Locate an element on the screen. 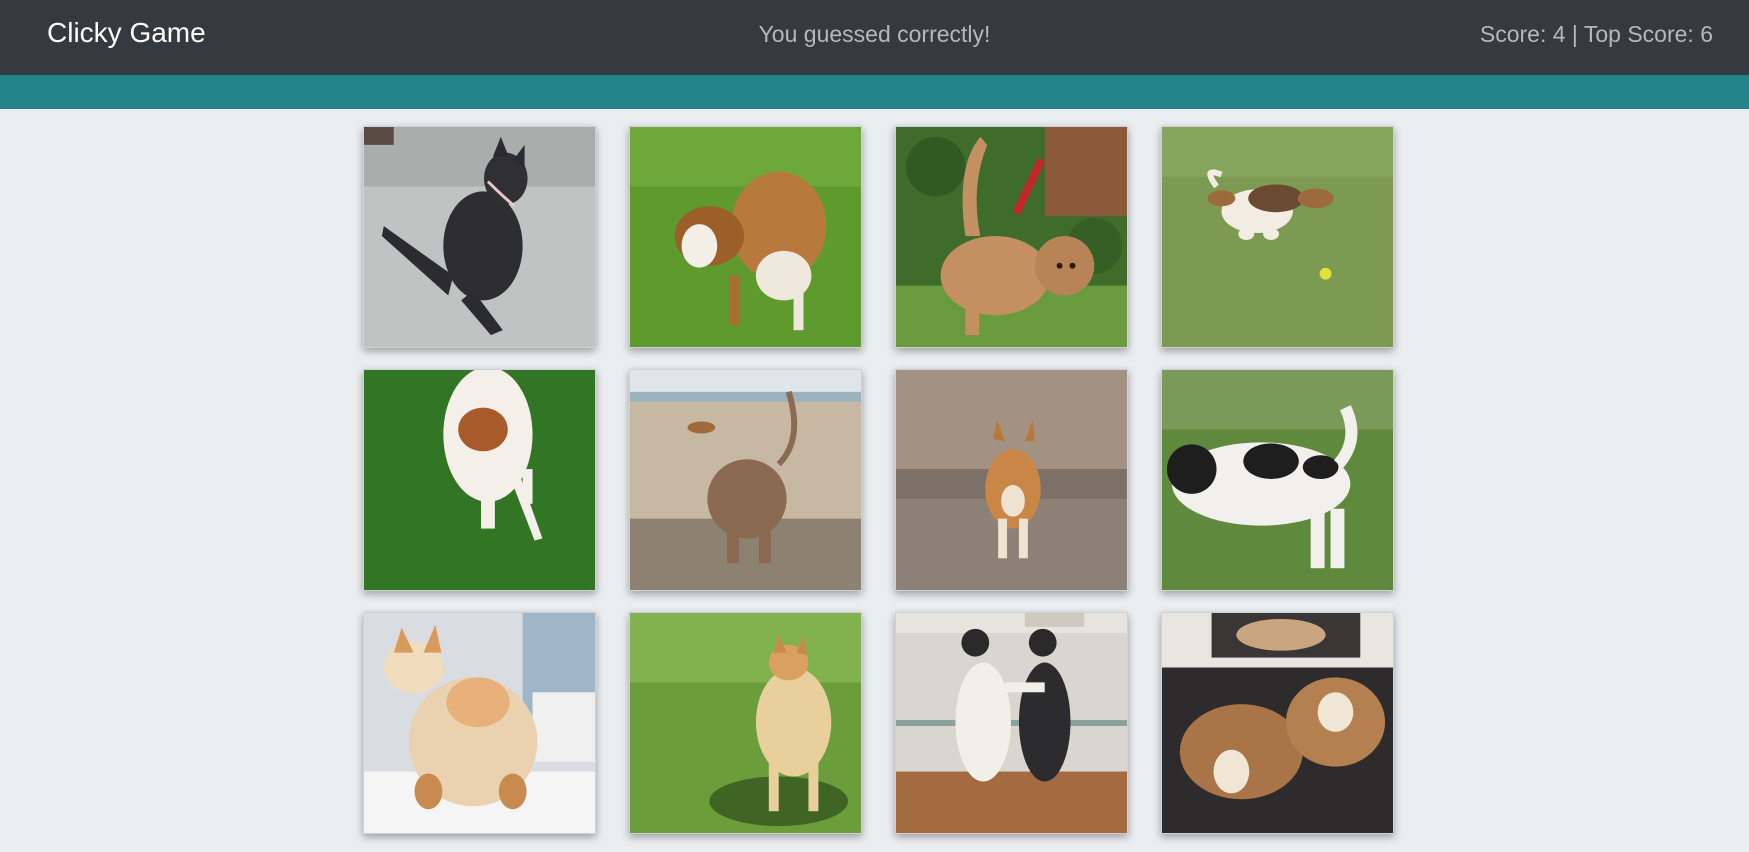  header-banner is located at coordinates (874, 92).